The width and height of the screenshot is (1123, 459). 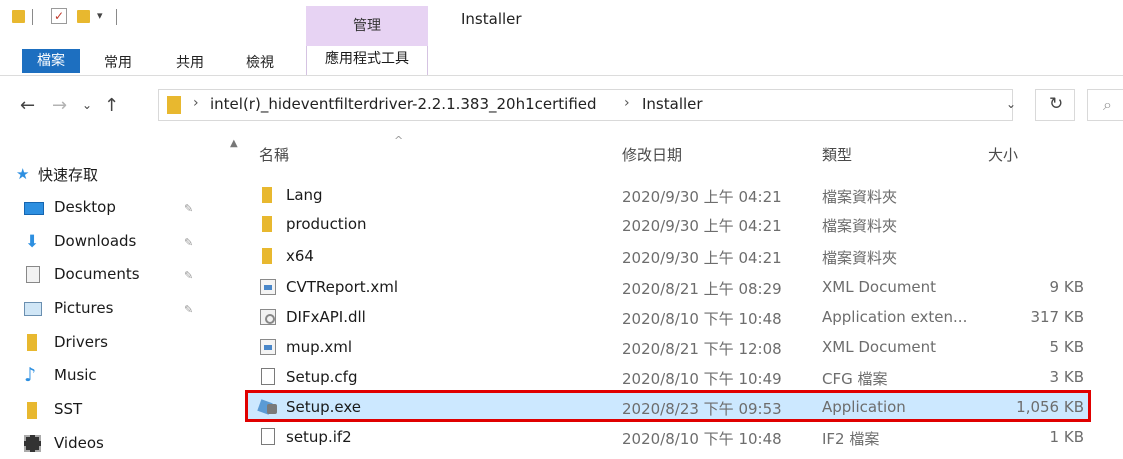 What do you see at coordinates (321, 377) in the screenshot?
I see `file-name: Setup.cfg` at bounding box center [321, 377].